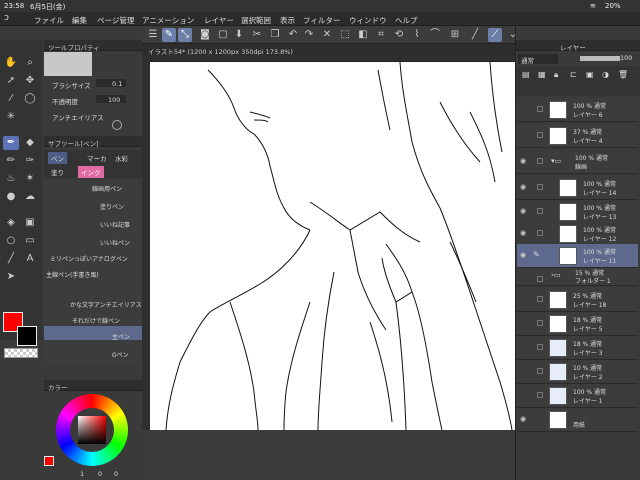 The height and width of the screenshot is (480, 640). What do you see at coordinates (538, 59) in the screenshot?
I see `blend-mode-select: 通常` at bounding box center [538, 59].